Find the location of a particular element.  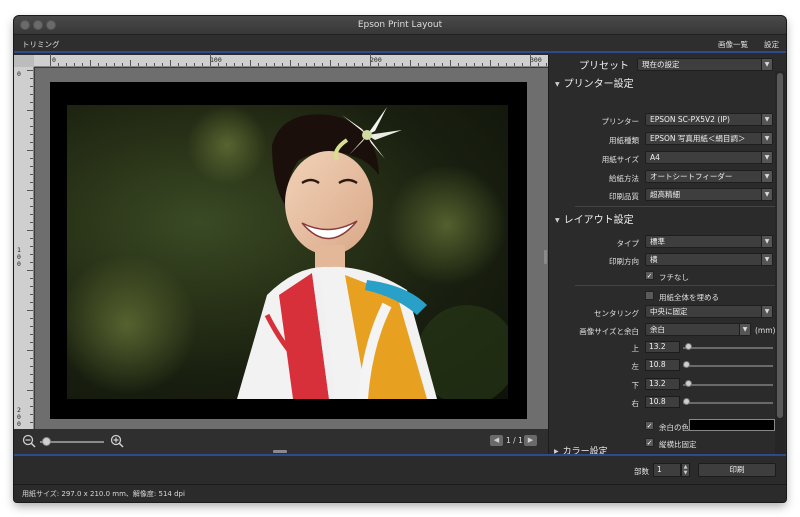

ruler-corner is located at coordinates (24, 61).